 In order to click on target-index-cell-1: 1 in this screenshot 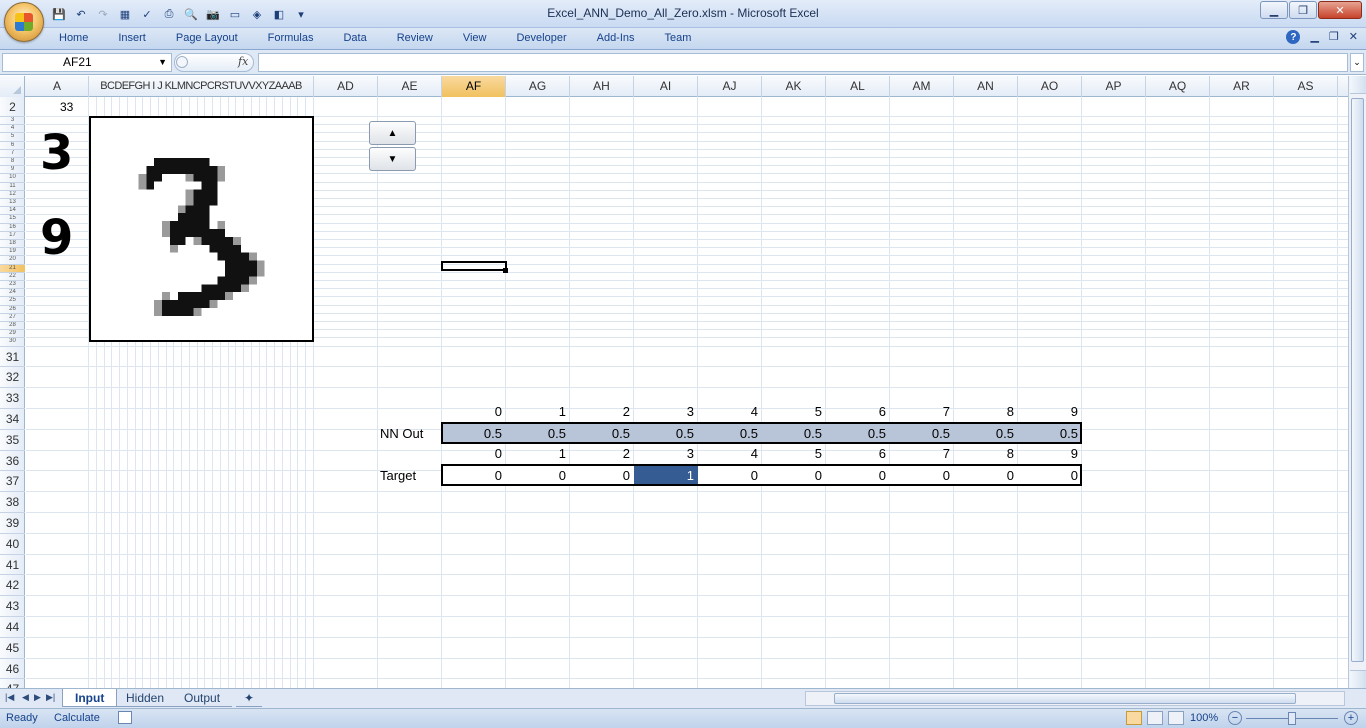, I will do `click(536, 453)`.